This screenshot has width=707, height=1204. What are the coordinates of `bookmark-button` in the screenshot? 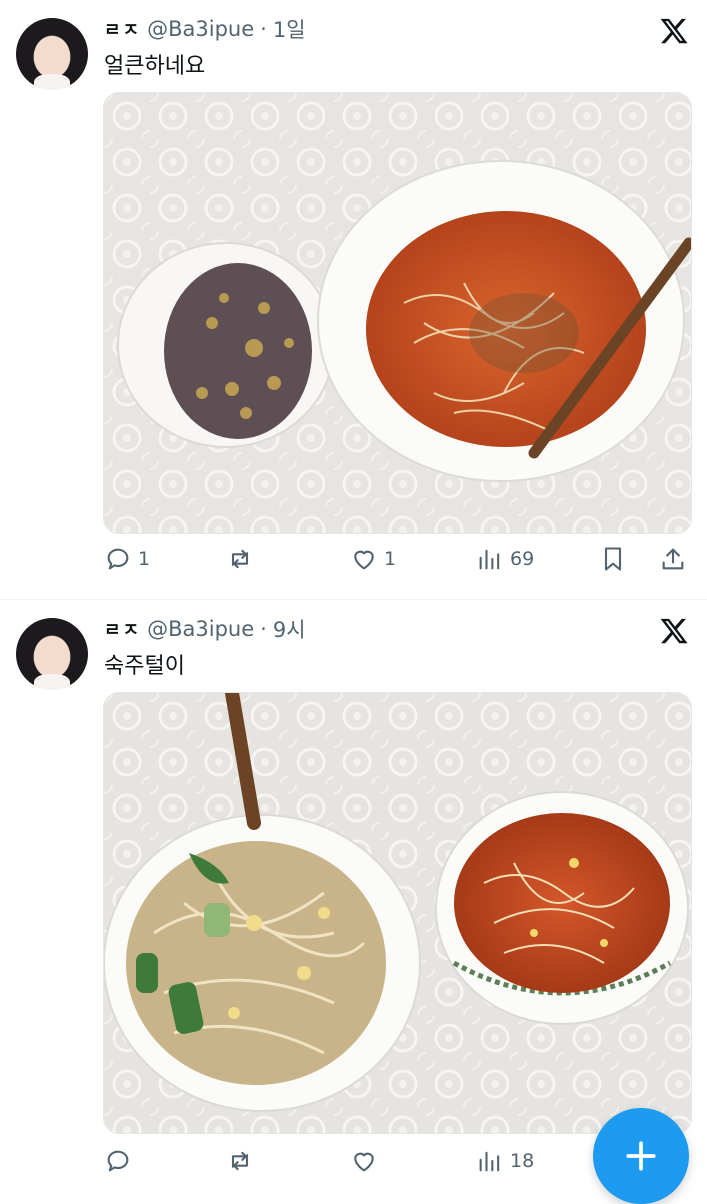 It's located at (613, 559).